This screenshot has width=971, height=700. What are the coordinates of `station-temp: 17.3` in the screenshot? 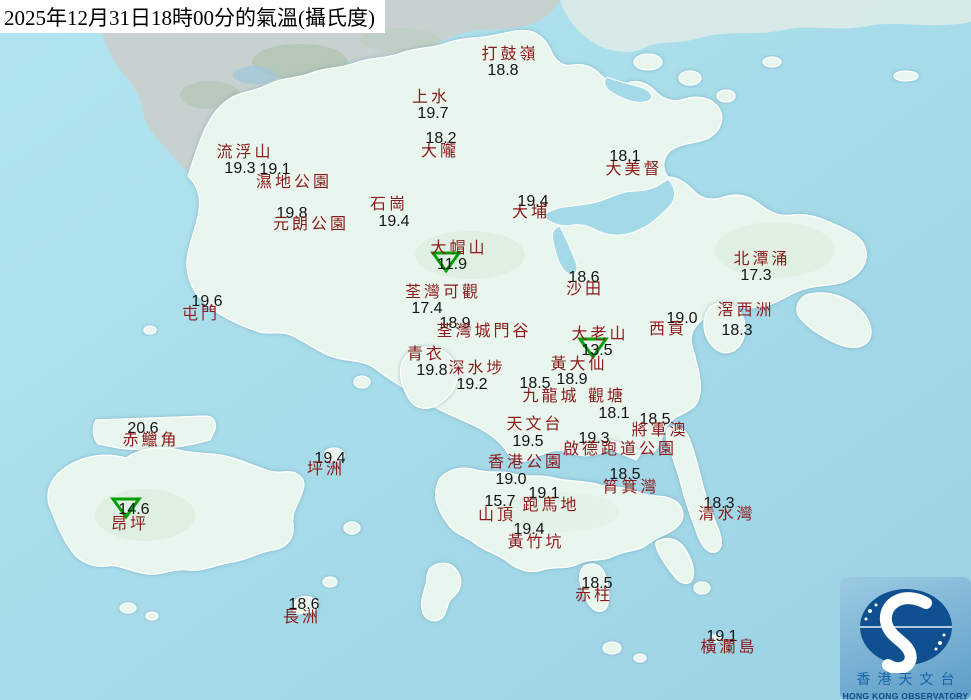 It's located at (756, 275).